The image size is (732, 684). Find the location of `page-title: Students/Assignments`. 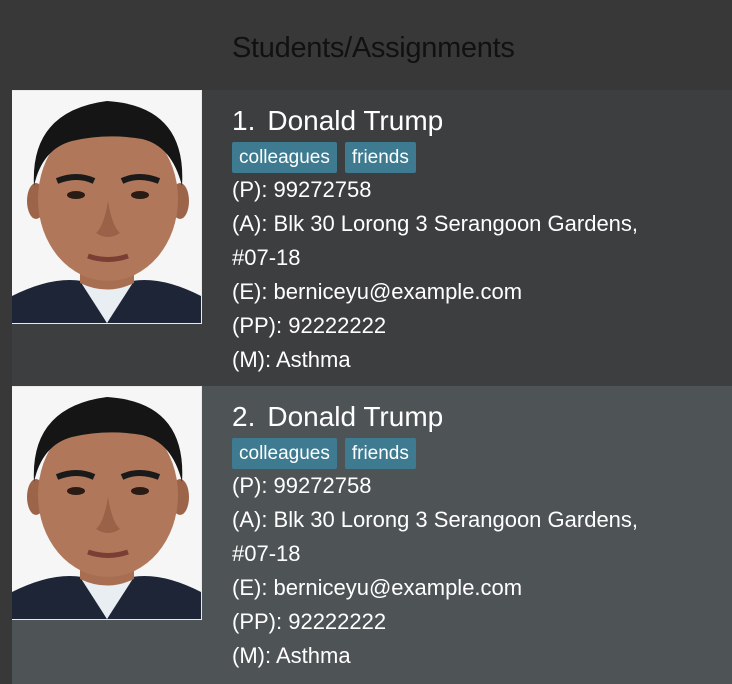

page-title: Students/Assignments is located at coordinates (373, 48).